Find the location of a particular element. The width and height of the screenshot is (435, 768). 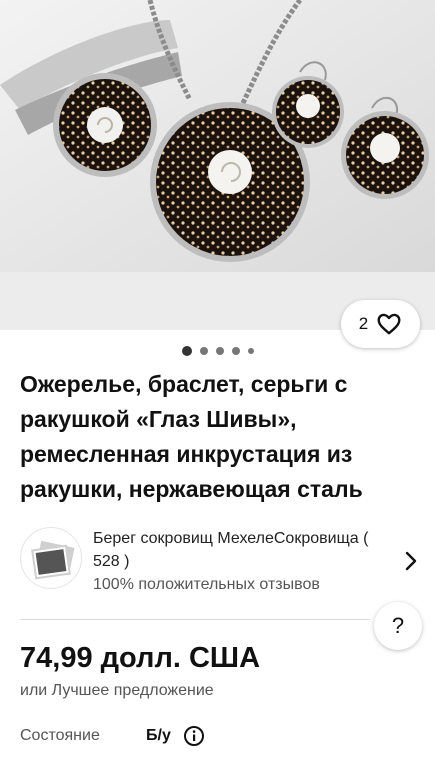

placeholder-image-icon is located at coordinates (53, 560).